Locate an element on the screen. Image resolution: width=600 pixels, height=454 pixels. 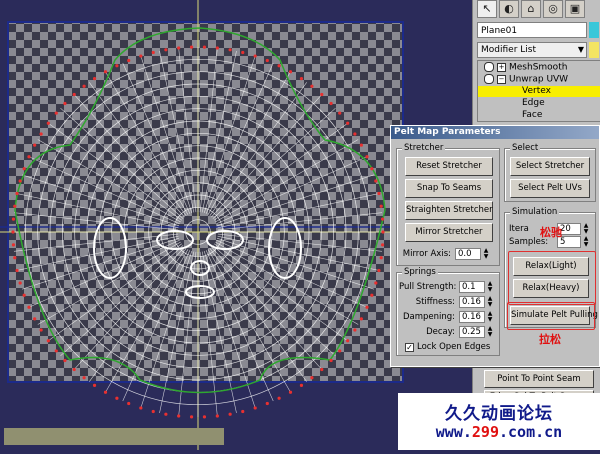
stiffness-label: Stiffness: is located at coordinates (435, 302).